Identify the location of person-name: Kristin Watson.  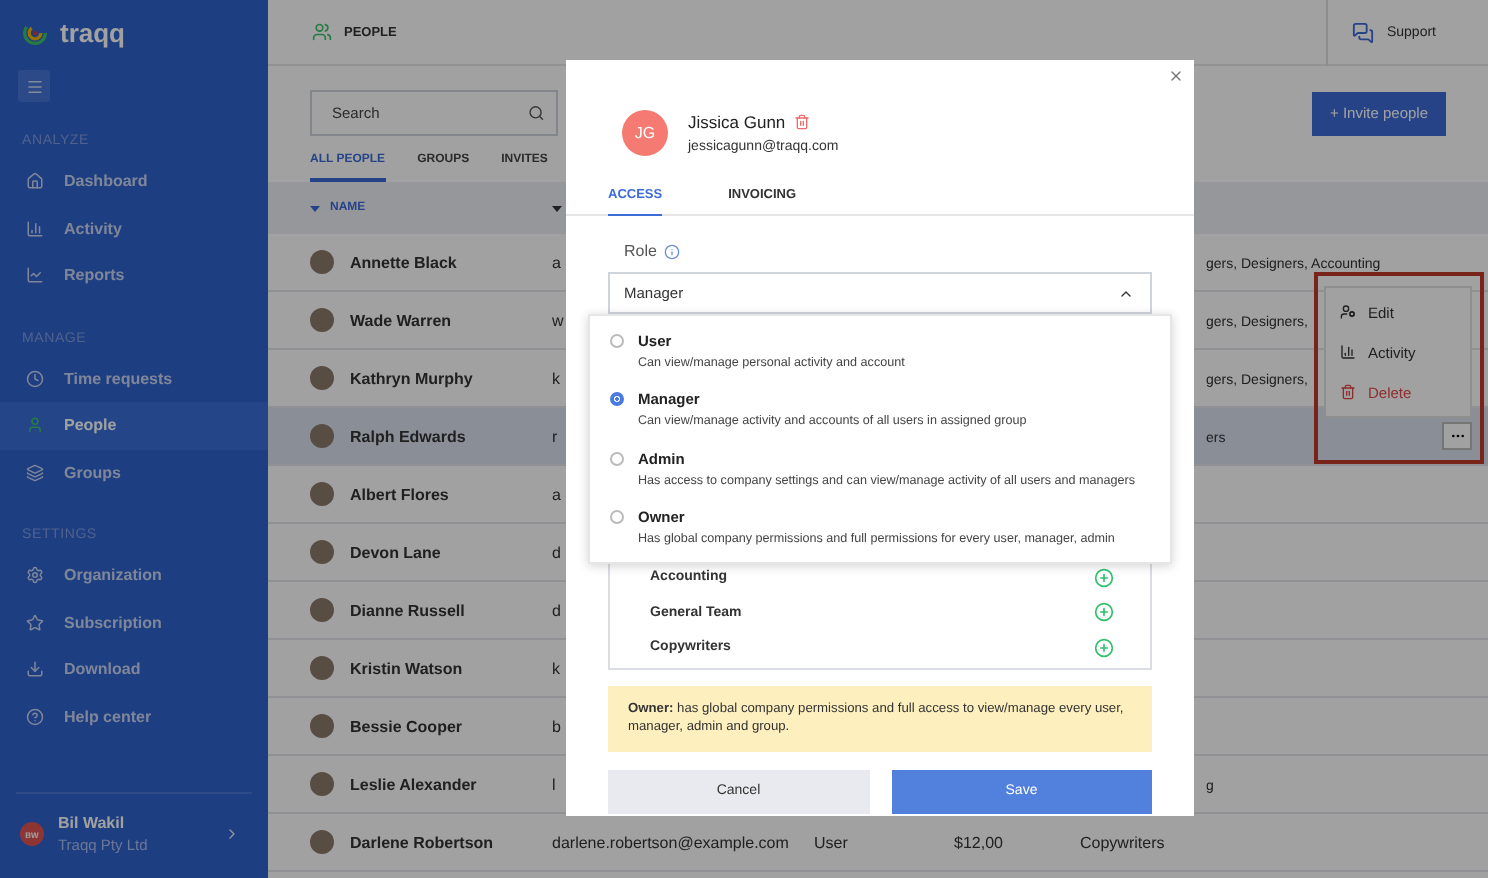
(406, 668).